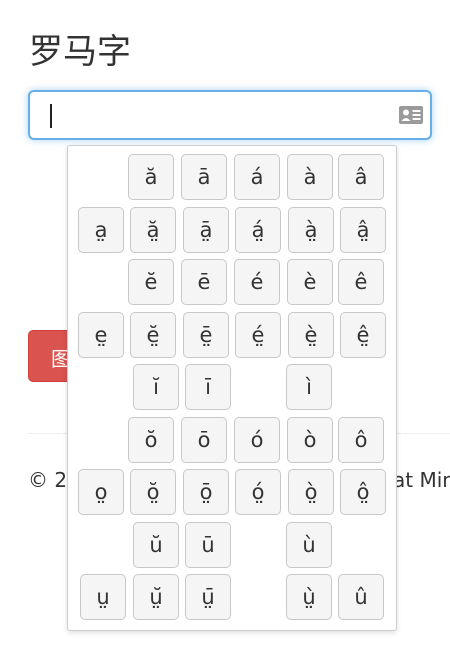 Image resolution: width=450 pixels, height=666 pixels. Describe the element at coordinates (153, 492) in the screenshot. I see `char-key: ŏ̤` at that location.